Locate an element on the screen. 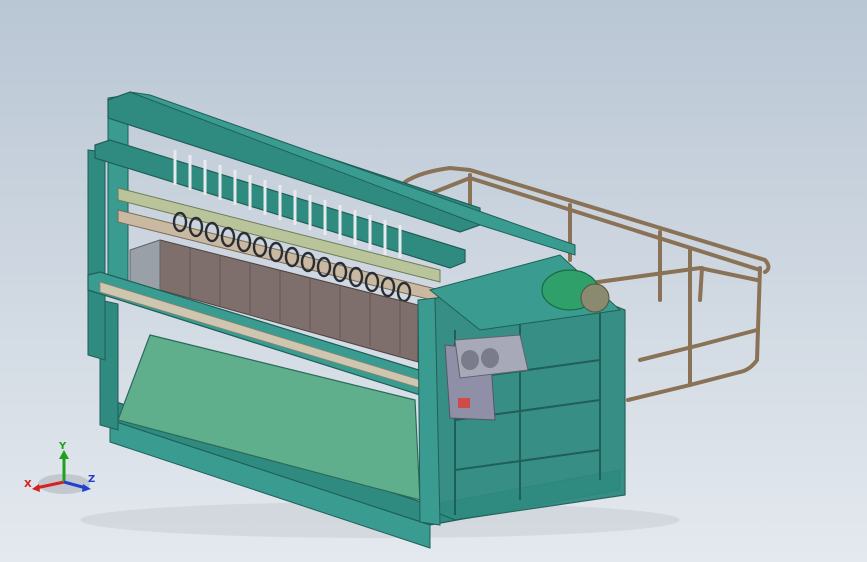 The height and width of the screenshot is (562, 867). axis-triad: X Y Z is located at coordinates (59, 467).